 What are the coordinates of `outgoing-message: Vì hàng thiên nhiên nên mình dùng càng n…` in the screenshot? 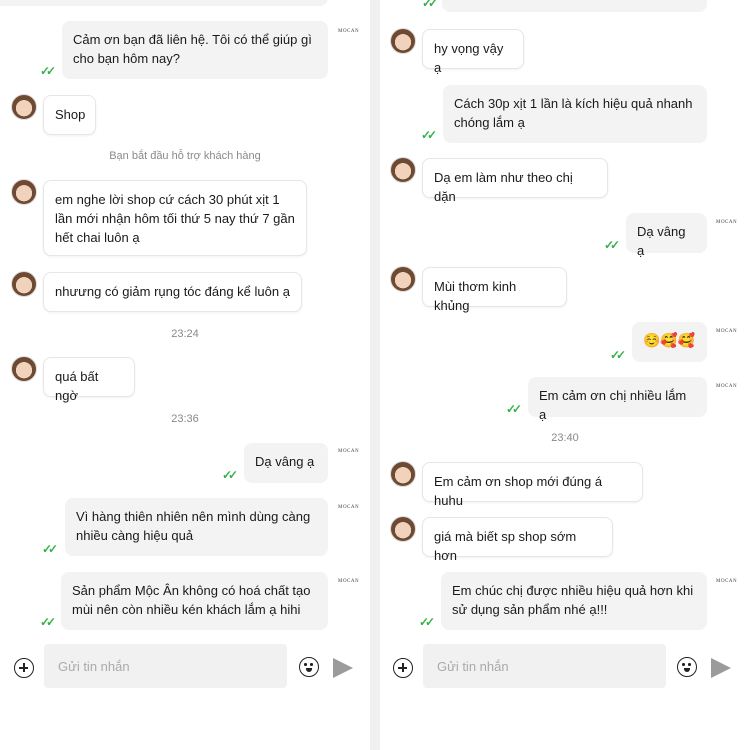 It's located at (196, 527).